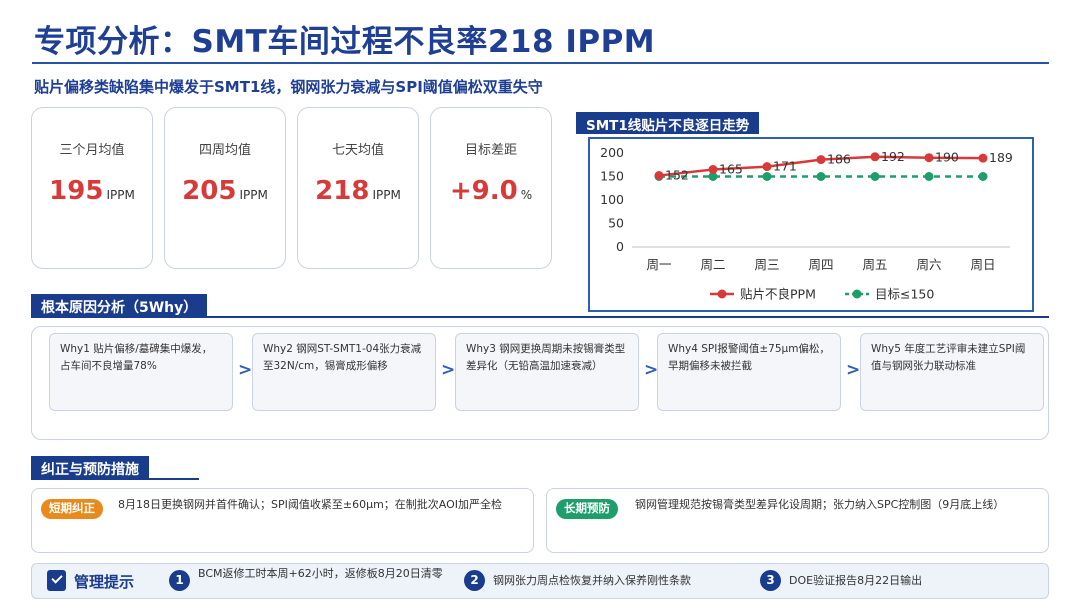 The width and height of the screenshot is (1080, 608). I want to click on long-term-text: 钢网管理规范按锡膏类型差异化设周期；张力纳入SPC控制图（9月底上线）, so click(820, 504).